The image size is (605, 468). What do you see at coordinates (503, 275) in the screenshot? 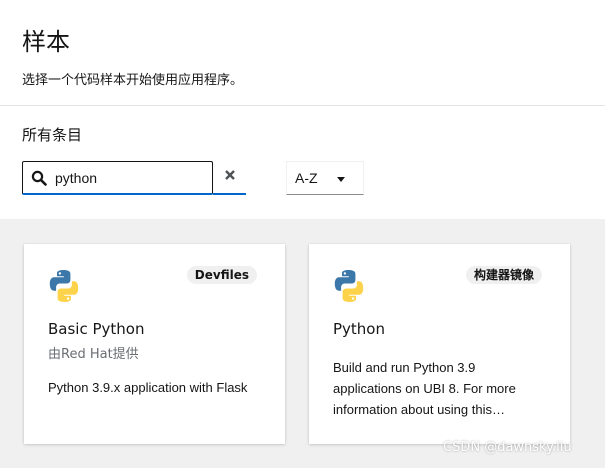
I see `builder-image-badge: 构建器镜像` at bounding box center [503, 275].